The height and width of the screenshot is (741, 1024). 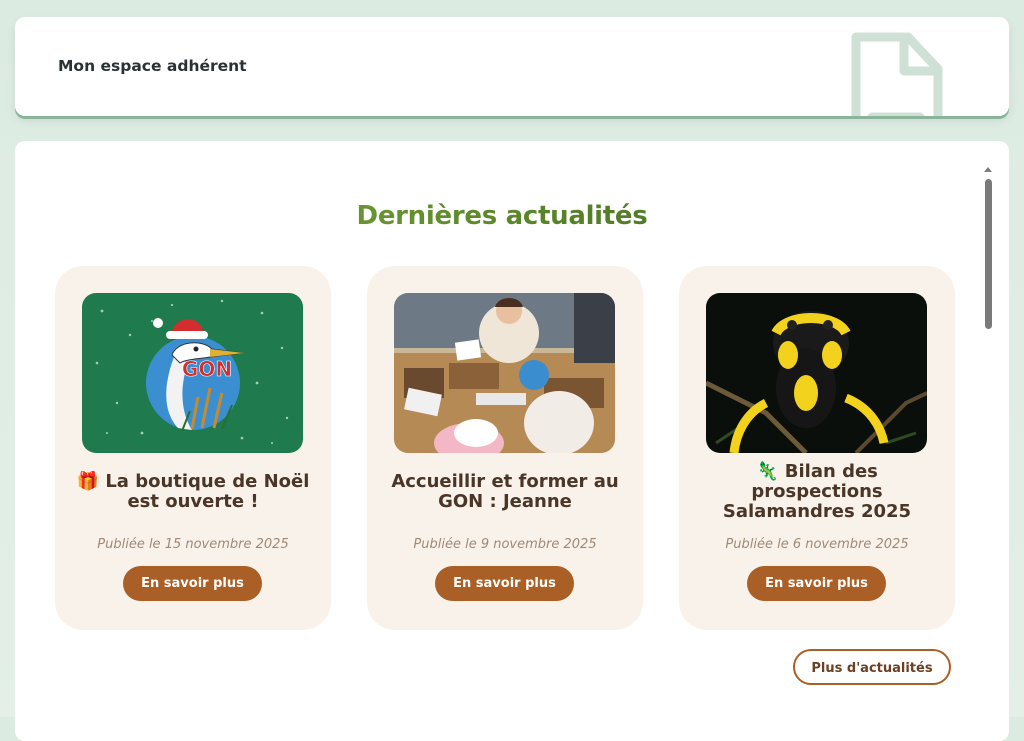 I want to click on section-title: Dernières actualités, so click(x=502, y=216).